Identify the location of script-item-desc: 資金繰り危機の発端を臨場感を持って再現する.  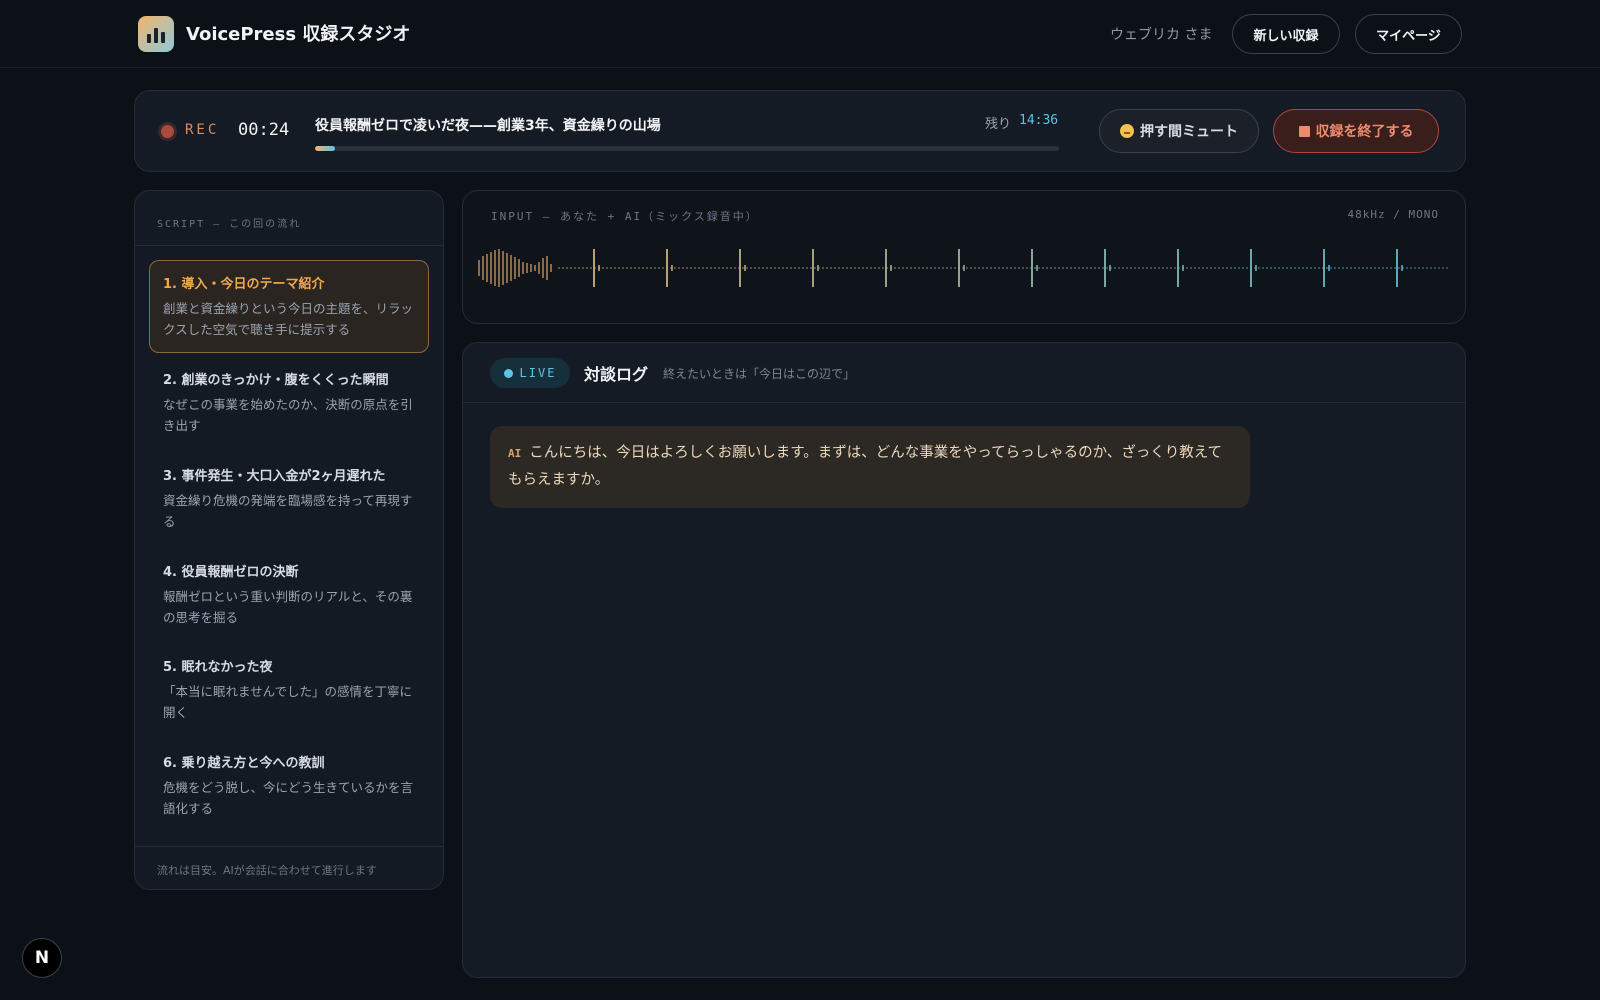
(288, 511).